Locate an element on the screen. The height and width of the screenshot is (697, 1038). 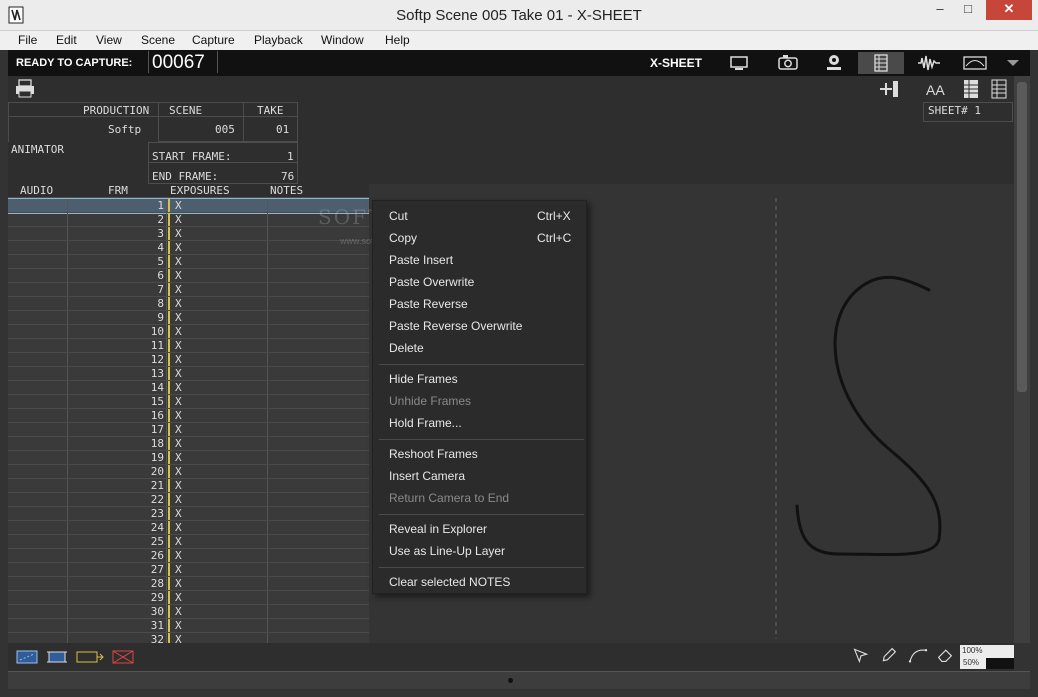
frame-number-cell: 32 is located at coordinates (118, 638).